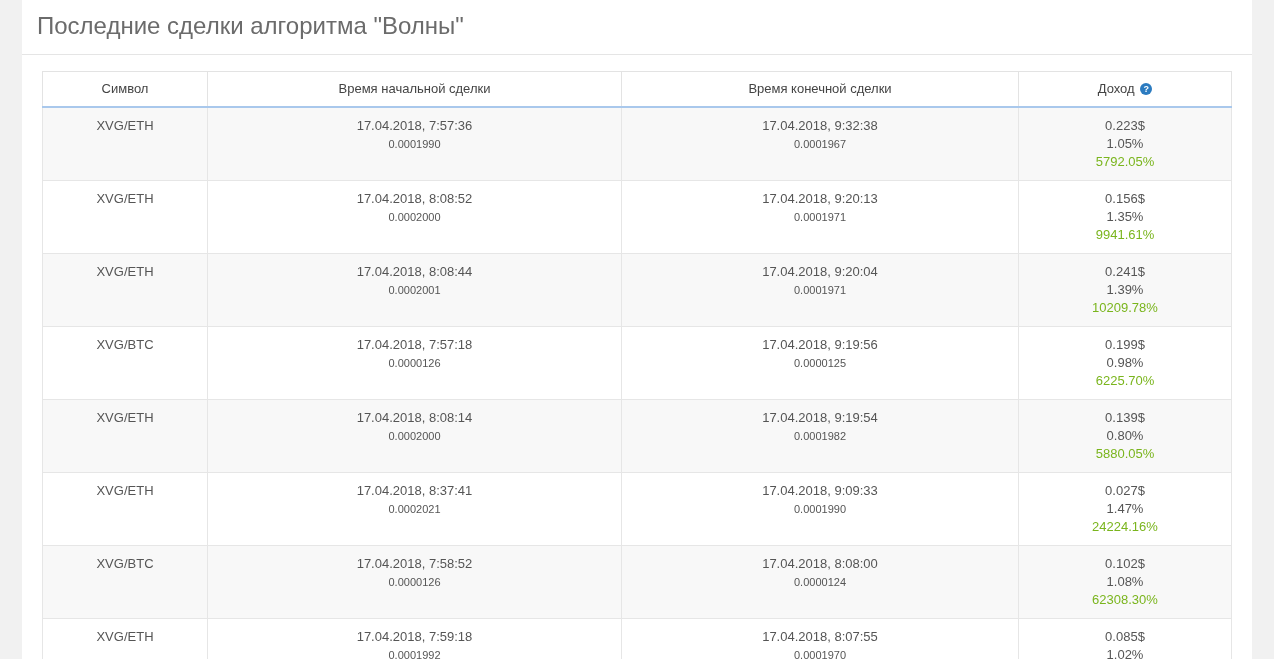  What do you see at coordinates (820, 436) in the screenshot?
I see `price-text: 0.0001982` at bounding box center [820, 436].